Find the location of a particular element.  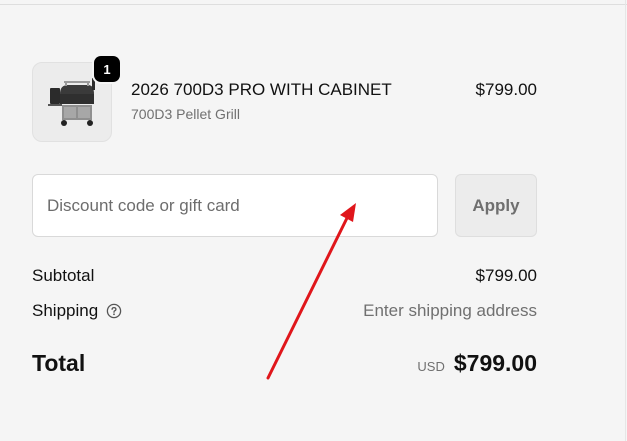

total-value: USD $799.00 is located at coordinates (477, 363).